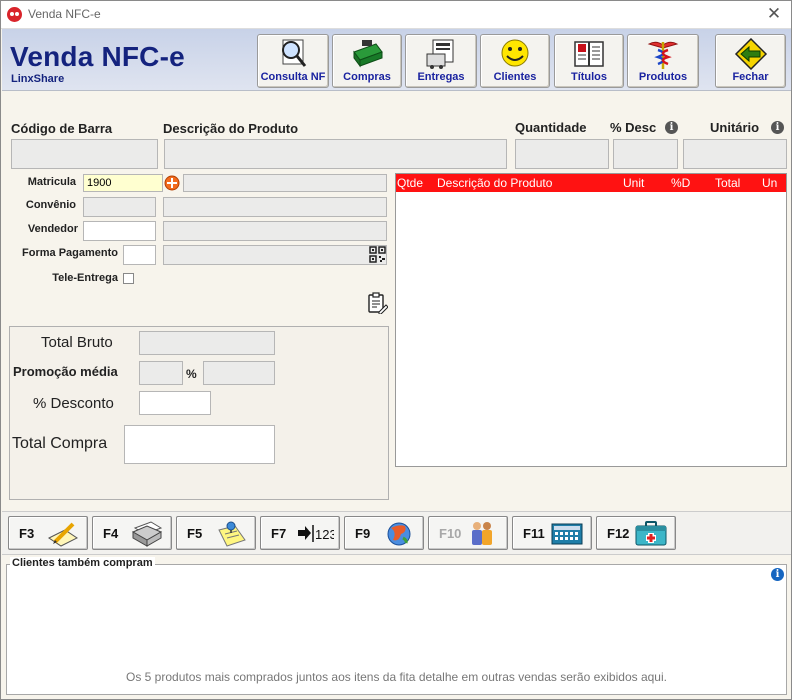  I want to click on total-compra-label: Total Compra, so click(60, 443).